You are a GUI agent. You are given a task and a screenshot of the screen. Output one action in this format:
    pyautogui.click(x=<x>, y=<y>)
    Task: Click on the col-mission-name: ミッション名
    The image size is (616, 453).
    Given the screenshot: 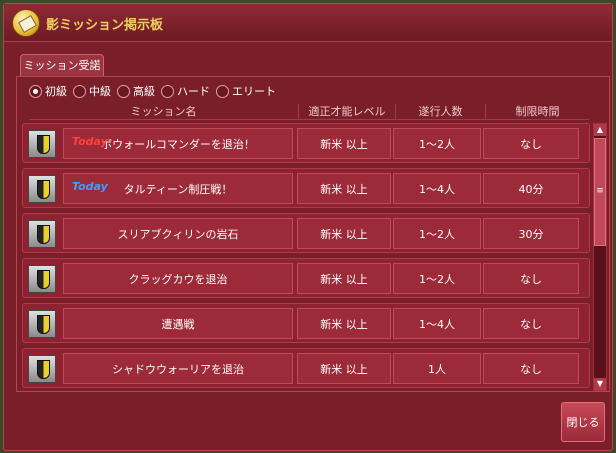 What is the action you would take?
    pyautogui.click(x=164, y=111)
    